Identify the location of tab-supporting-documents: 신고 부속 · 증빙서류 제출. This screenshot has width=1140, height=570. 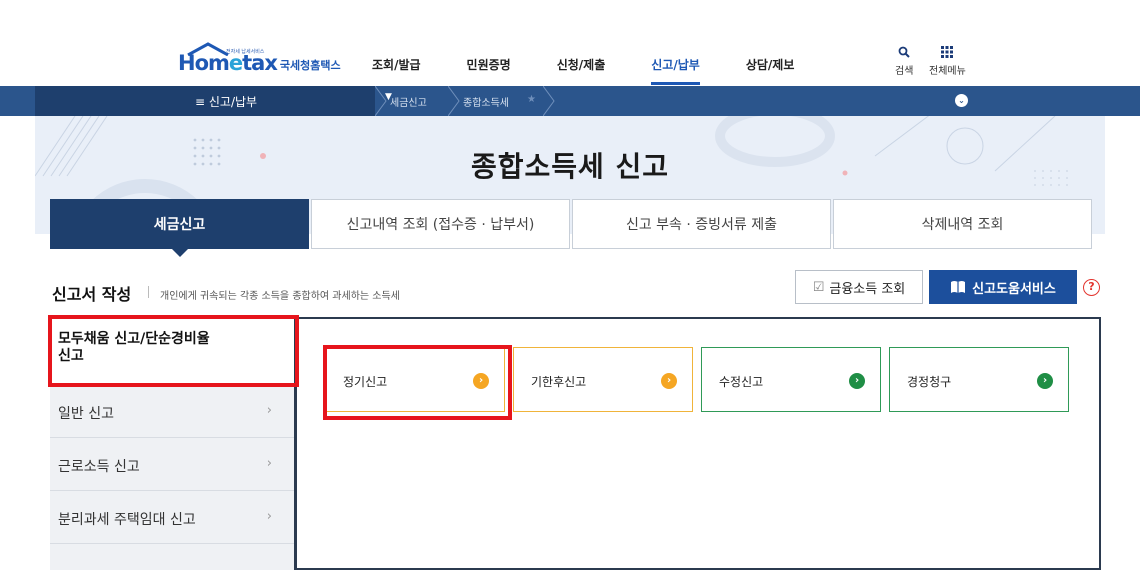
(701, 224).